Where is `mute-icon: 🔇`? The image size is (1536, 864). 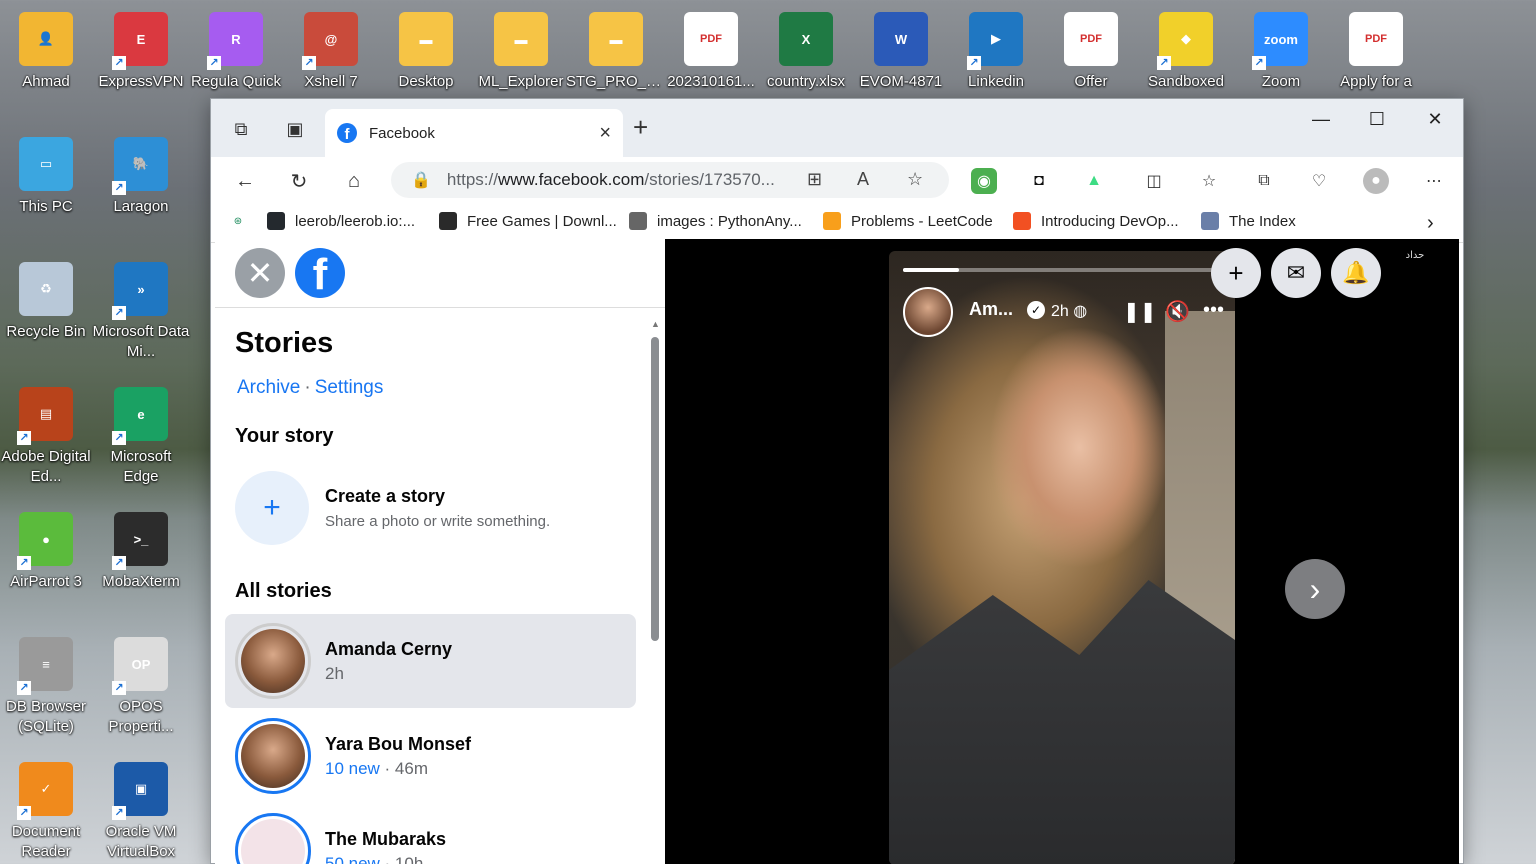 mute-icon: 🔇 is located at coordinates (1177, 311).